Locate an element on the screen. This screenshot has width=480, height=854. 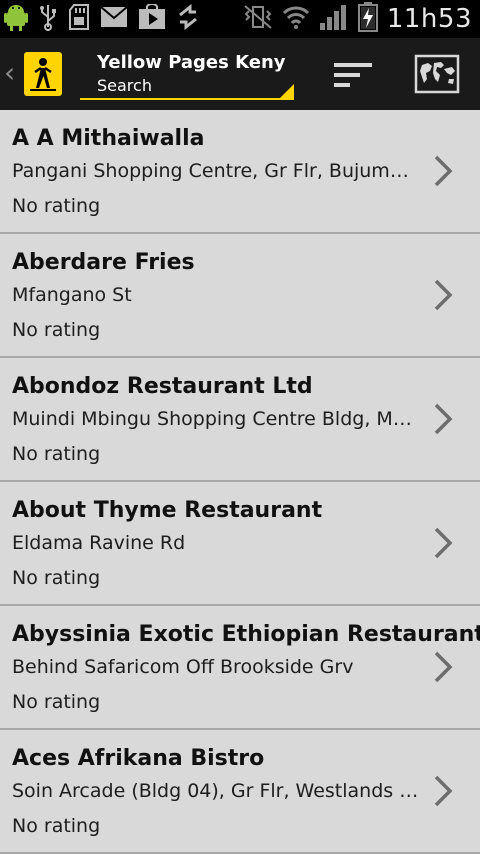
listing-name: Abondoz Restaurant Ltd is located at coordinates (162, 386).